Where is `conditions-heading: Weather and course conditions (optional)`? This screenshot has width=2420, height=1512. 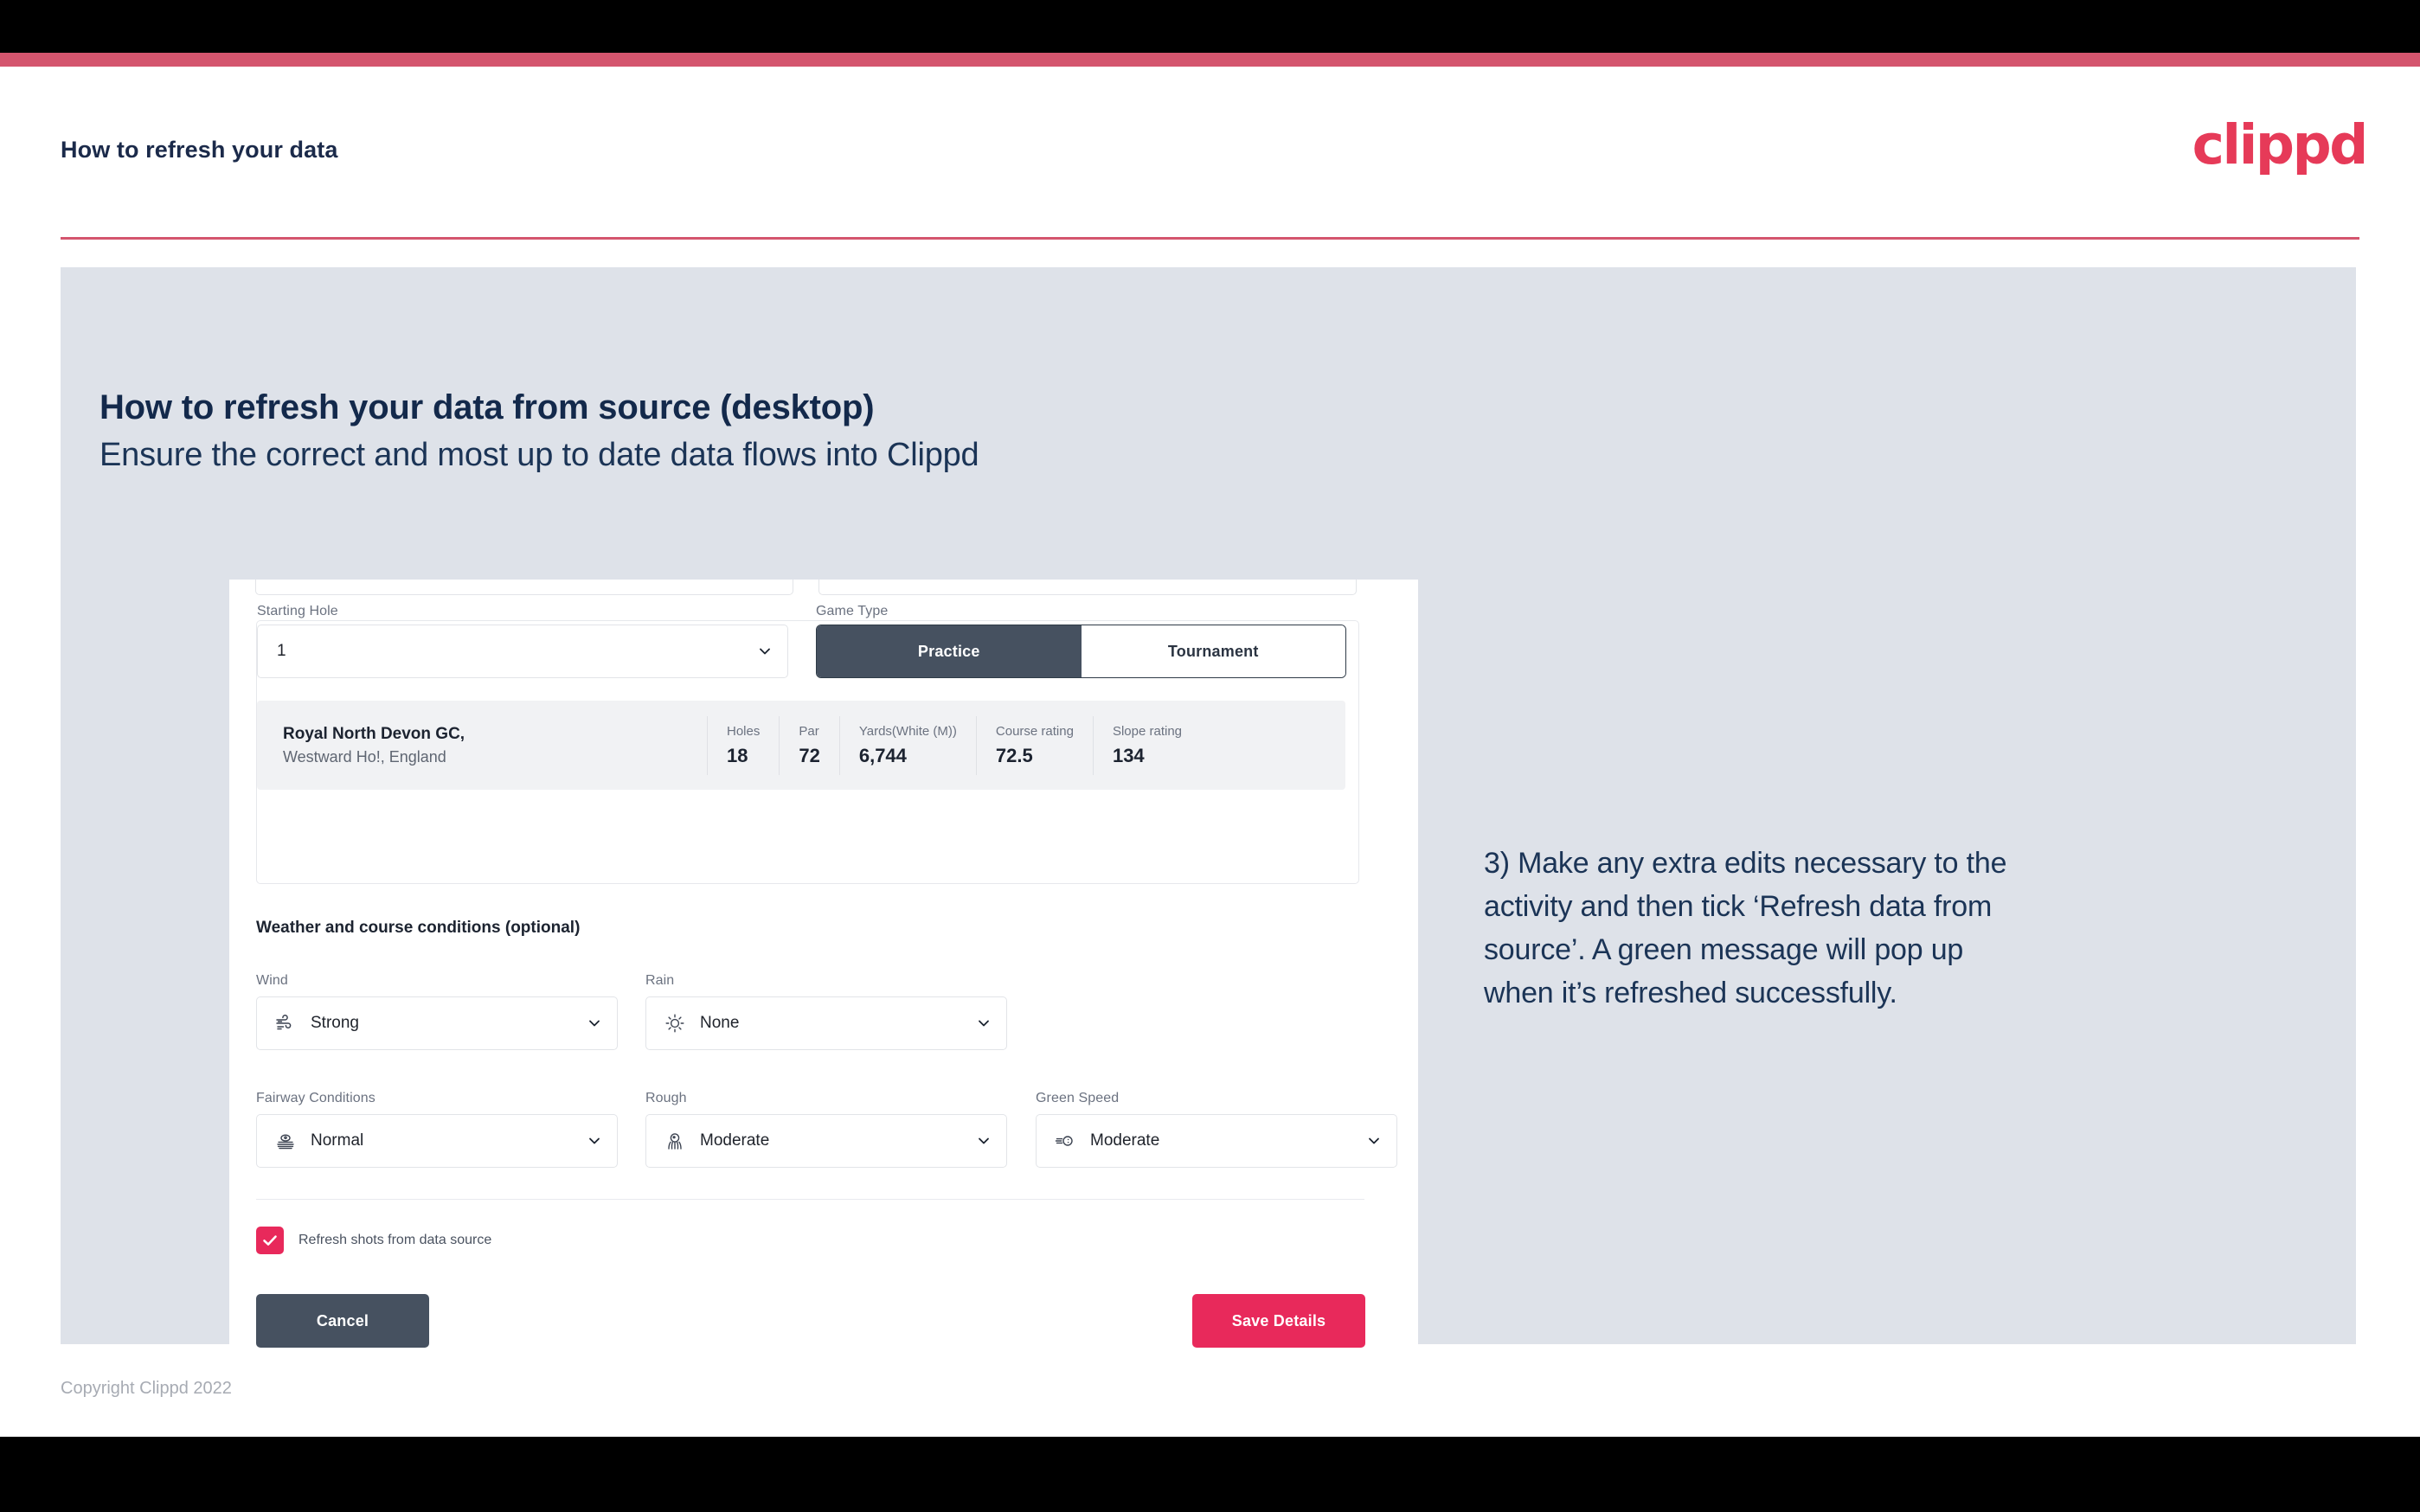 conditions-heading: Weather and course conditions (optional) is located at coordinates (418, 928).